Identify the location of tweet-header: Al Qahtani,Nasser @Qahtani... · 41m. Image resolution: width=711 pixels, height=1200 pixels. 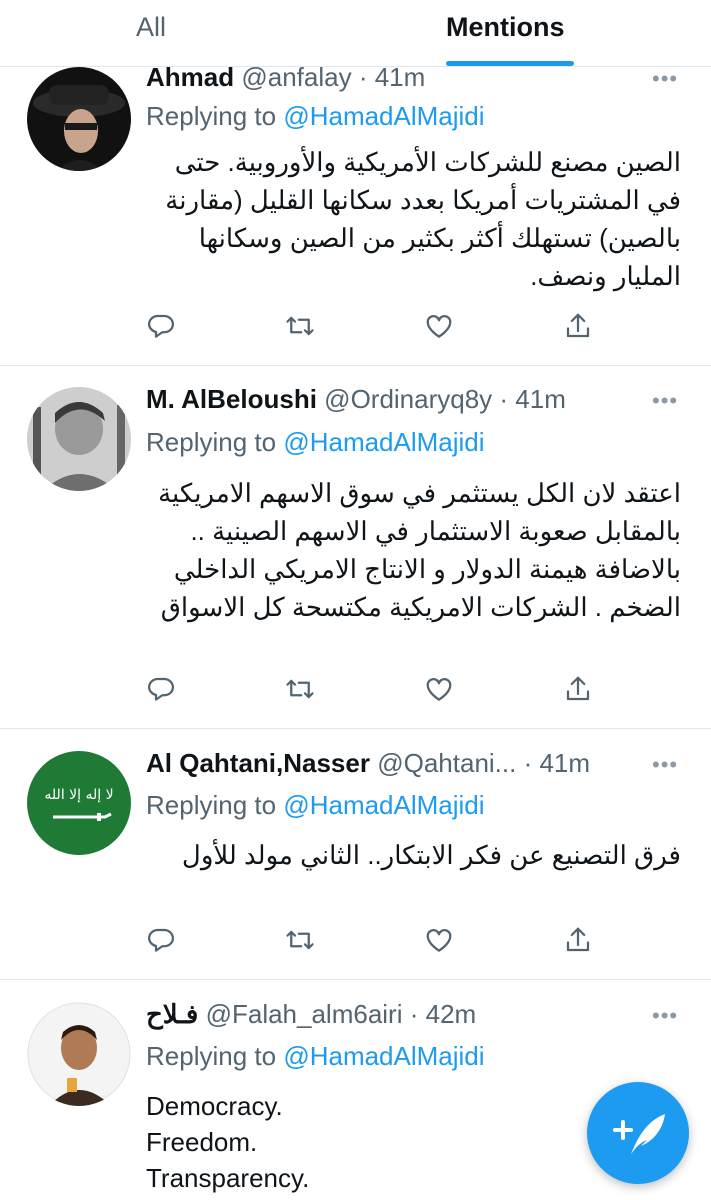
(368, 763).